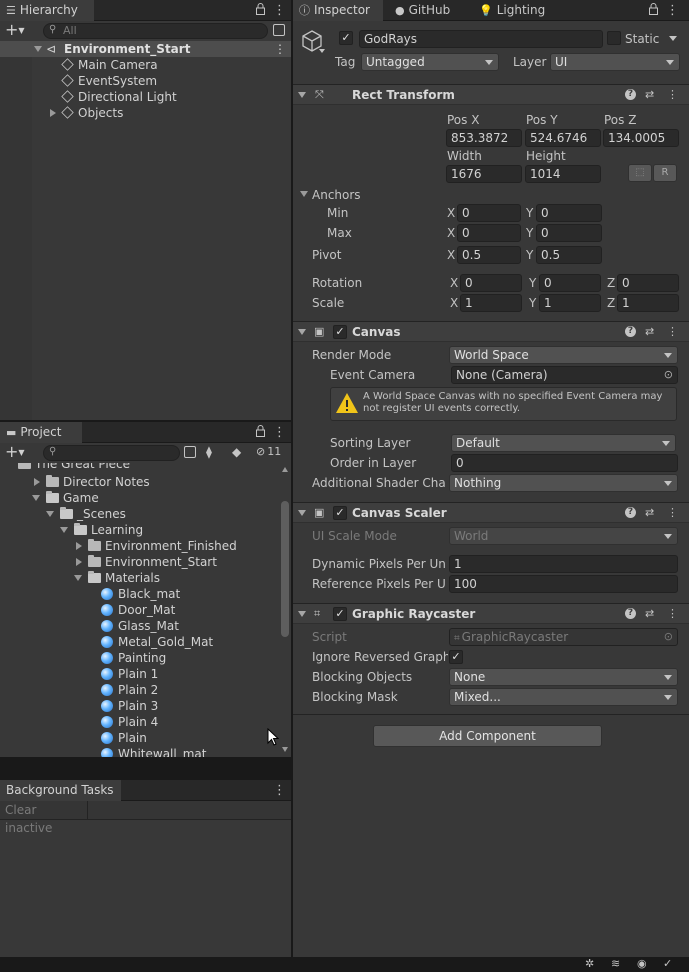 The image size is (689, 972). I want to click on canvas-header: ▣ ✓ Canvas ? ⇄ ⋮, so click(491, 331).